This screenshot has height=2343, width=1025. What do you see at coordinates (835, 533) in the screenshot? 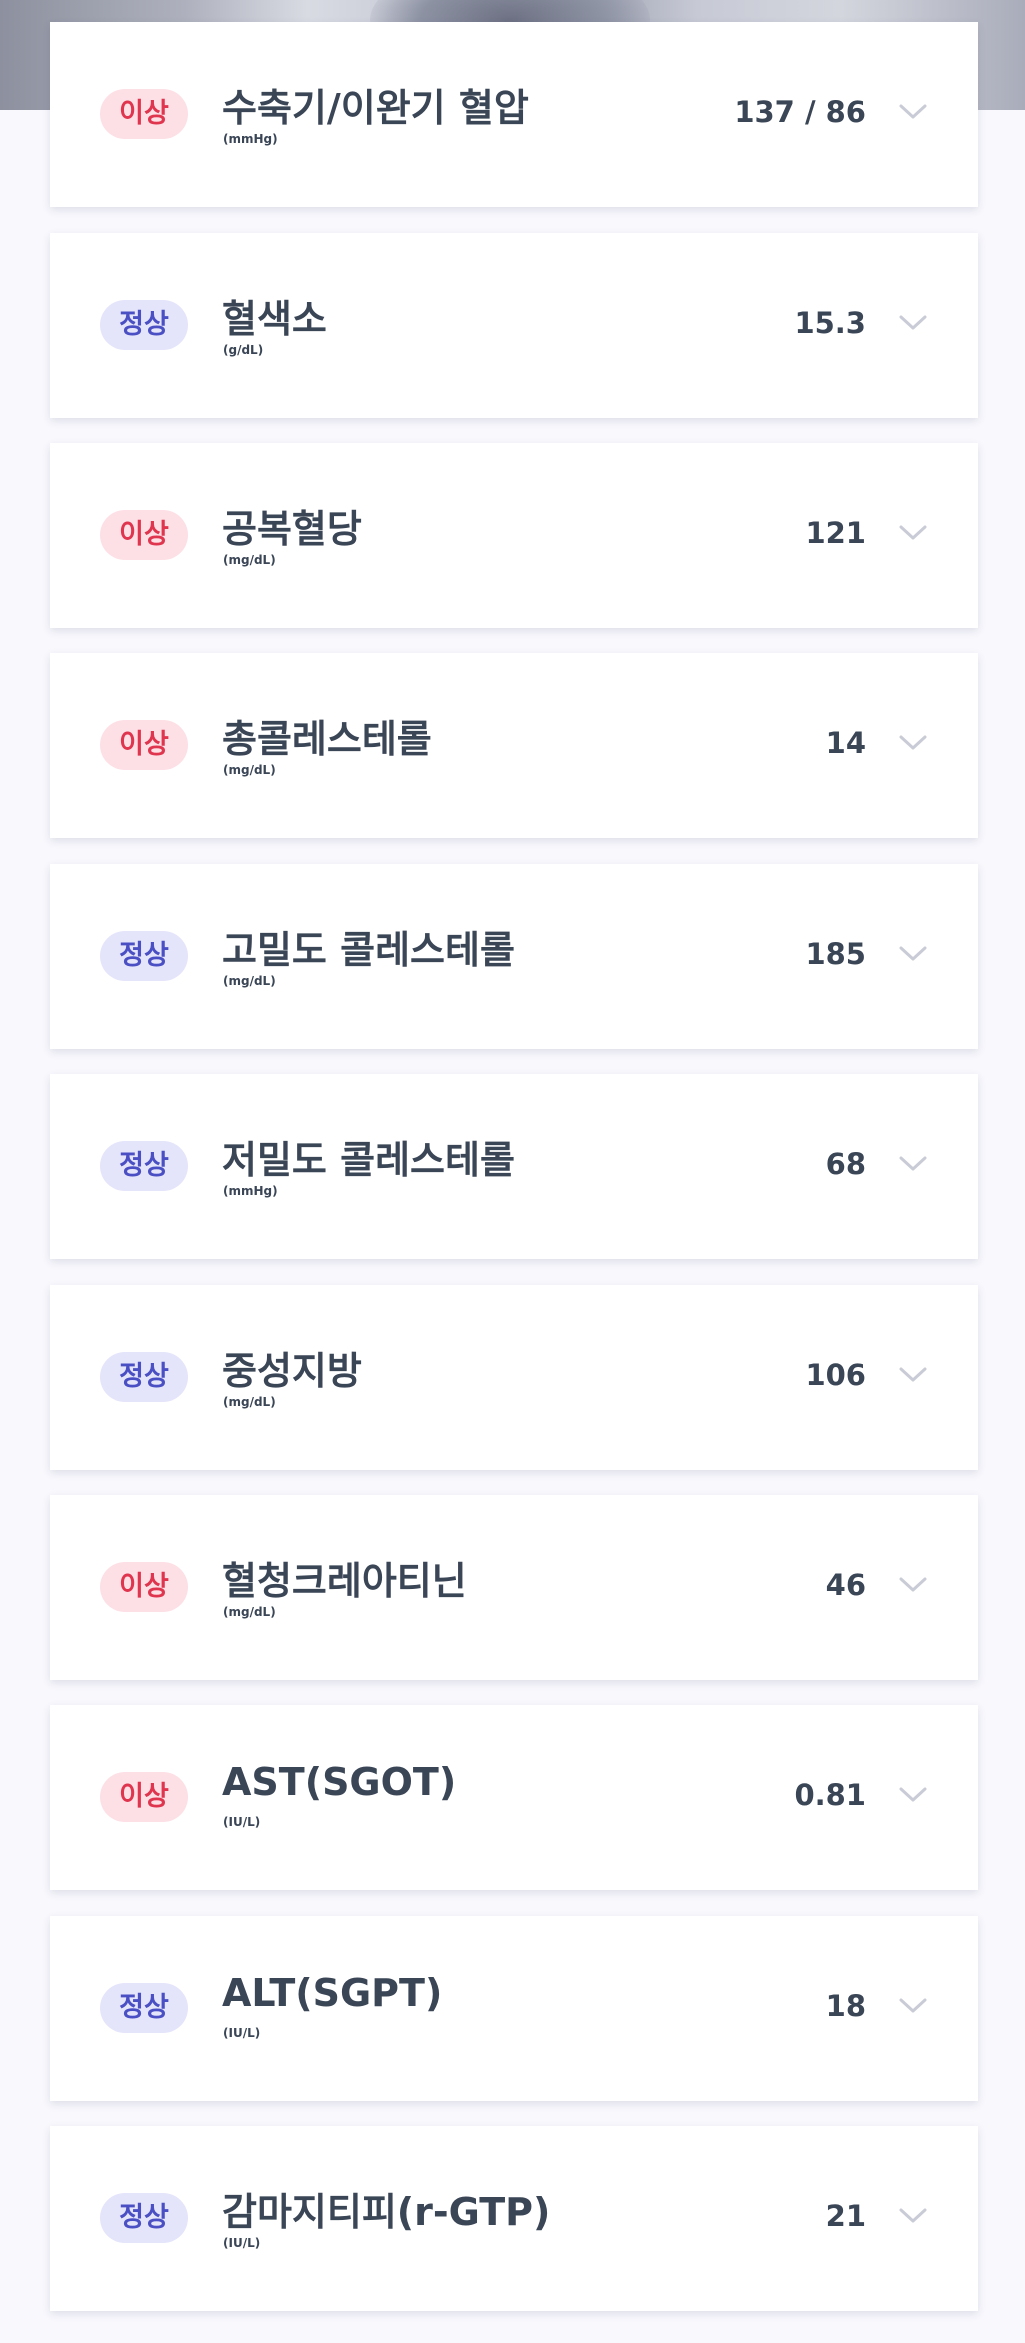
I see `result-value: 121` at bounding box center [835, 533].